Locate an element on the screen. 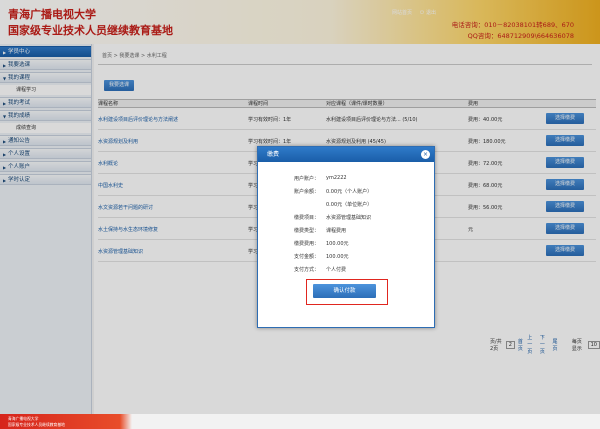  field-pay-item: 缴费项目： 水资源管理基础知识 is located at coordinates (333, 218).